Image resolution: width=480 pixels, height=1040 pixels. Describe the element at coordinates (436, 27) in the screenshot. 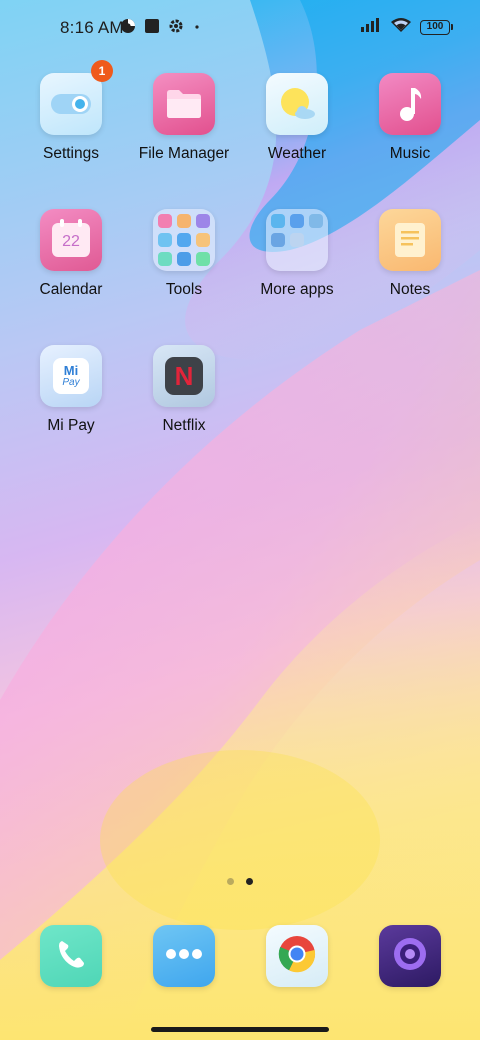

I see `battery-icon: 100` at that location.